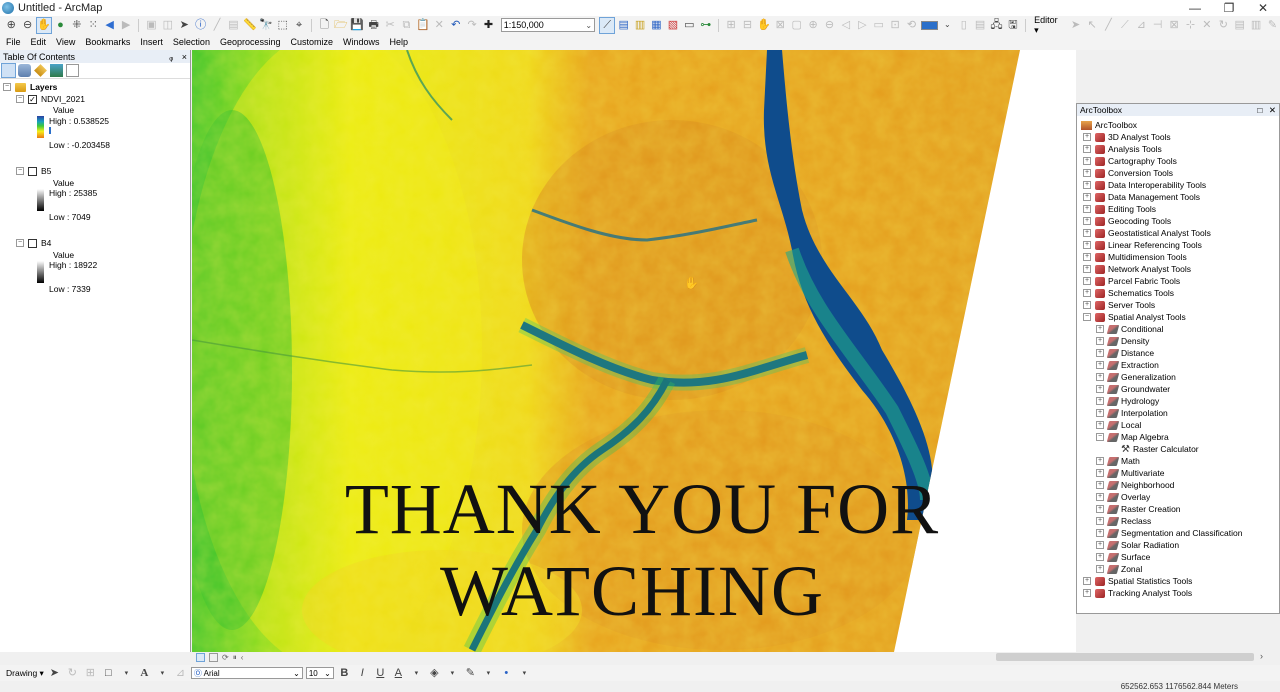 This screenshot has width=1280, height=692. What do you see at coordinates (747, 25) in the screenshot?
I see `layout-zoom-out-icon: ⊟` at bounding box center [747, 25].